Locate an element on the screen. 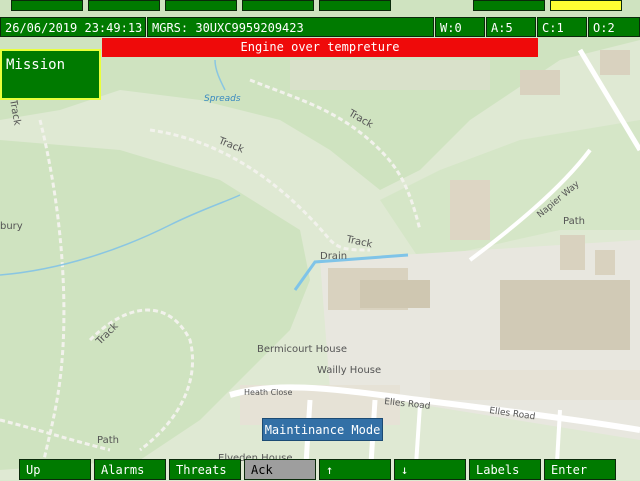 This screenshot has height=481, width=640. mode-indicator: Maintinance Mode is located at coordinates (322, 429).